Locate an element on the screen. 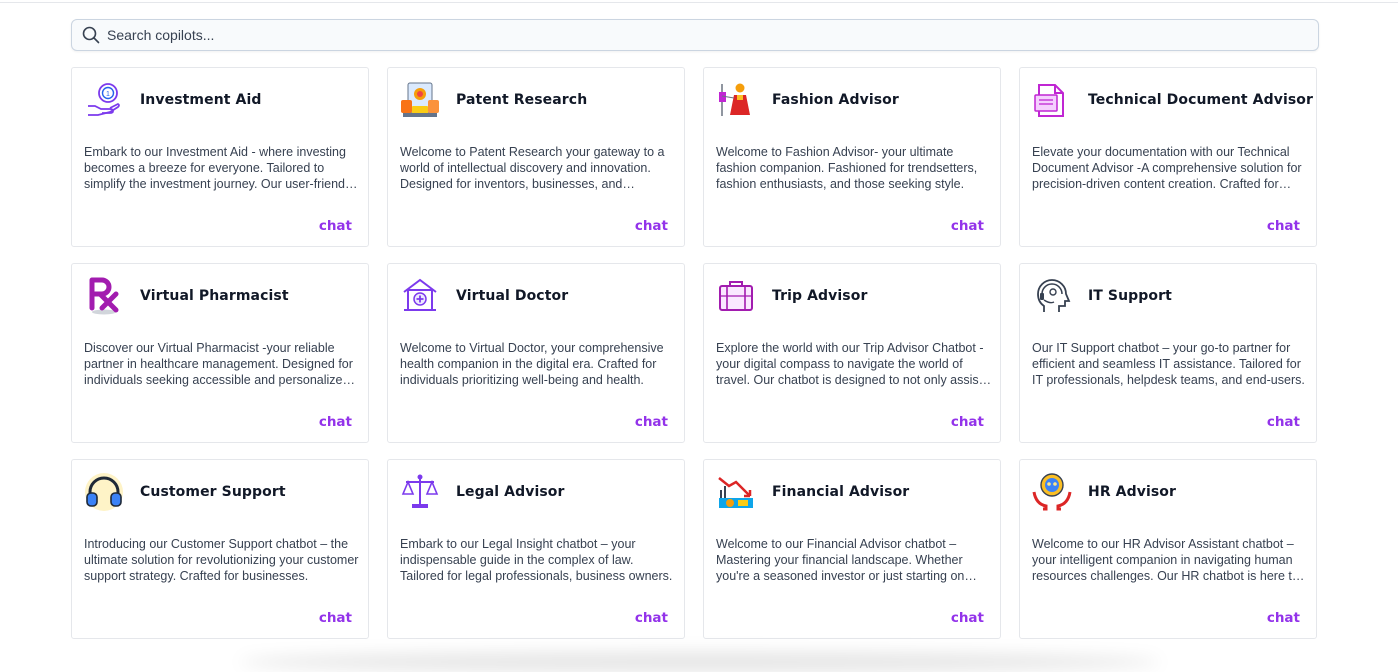 The width and height of the screenshot is (1398, 672). suitcase-icon is located at coordinates (736, 296).